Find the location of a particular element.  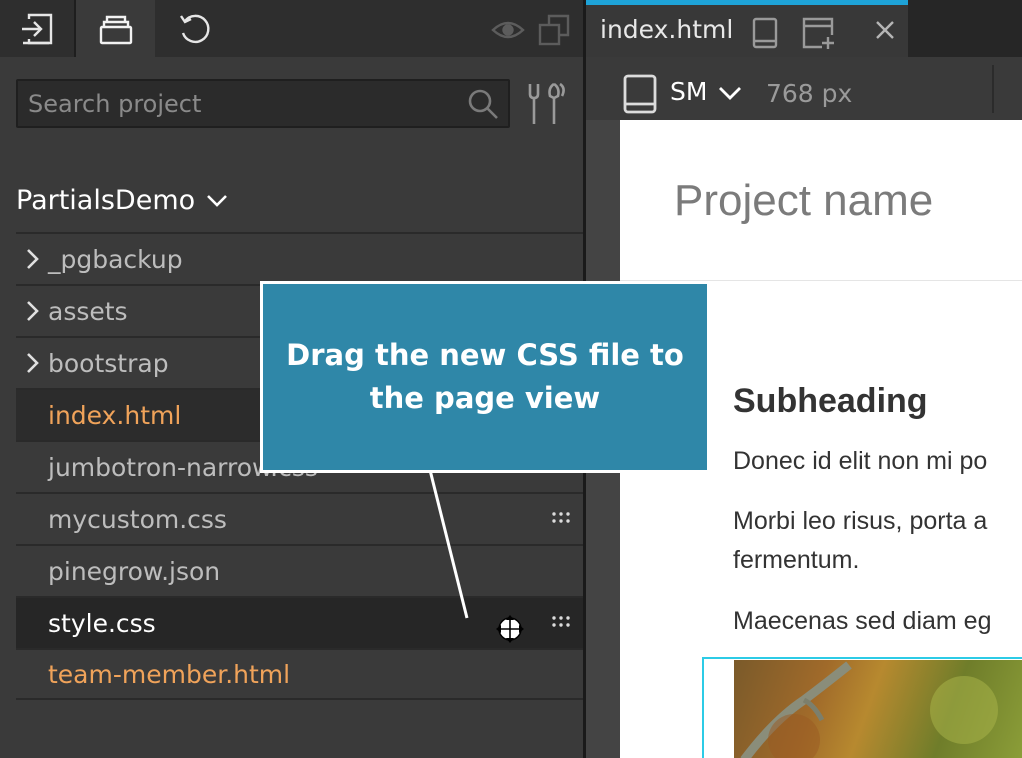

history-button is located at coordinates (195, 28).